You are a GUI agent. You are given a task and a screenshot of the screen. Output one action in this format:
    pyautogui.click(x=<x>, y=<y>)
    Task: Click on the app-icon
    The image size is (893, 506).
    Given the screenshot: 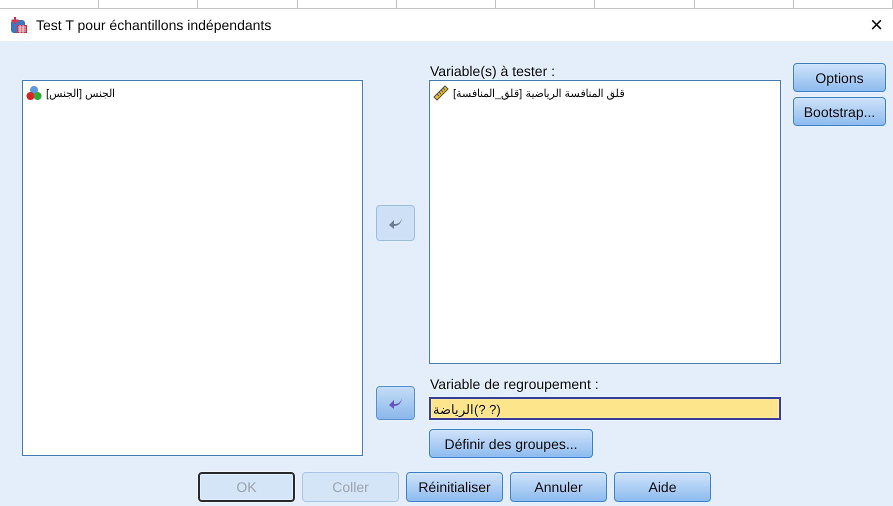 What is the action you would take?
    pyautogui.click(x=19, y=25)
    